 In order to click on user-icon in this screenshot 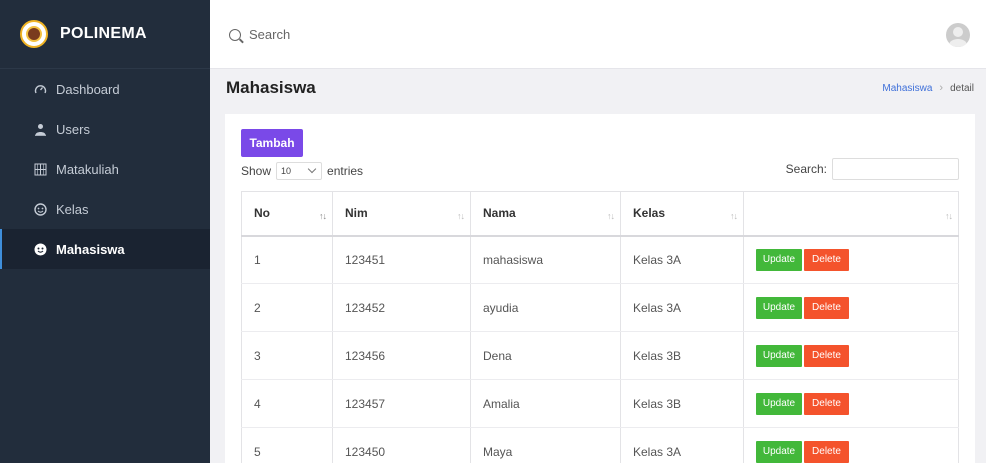, I will do `click(40, 129)`.